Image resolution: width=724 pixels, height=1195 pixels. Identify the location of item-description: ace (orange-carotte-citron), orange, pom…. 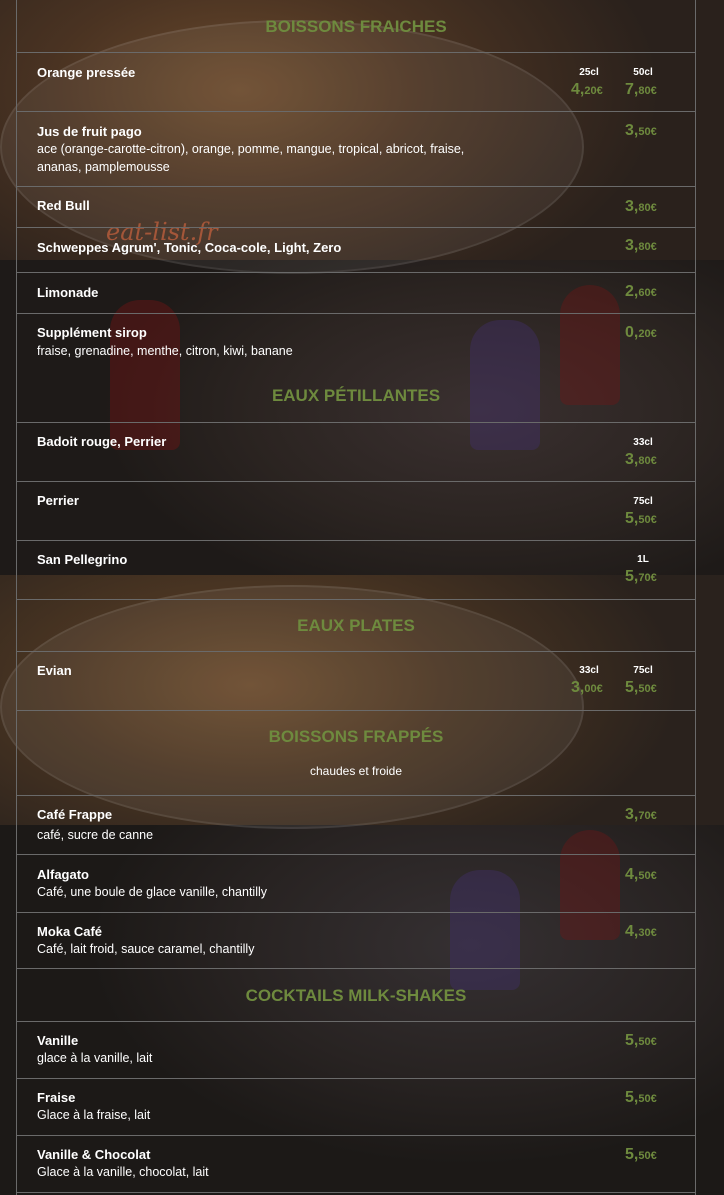
(251, 158).